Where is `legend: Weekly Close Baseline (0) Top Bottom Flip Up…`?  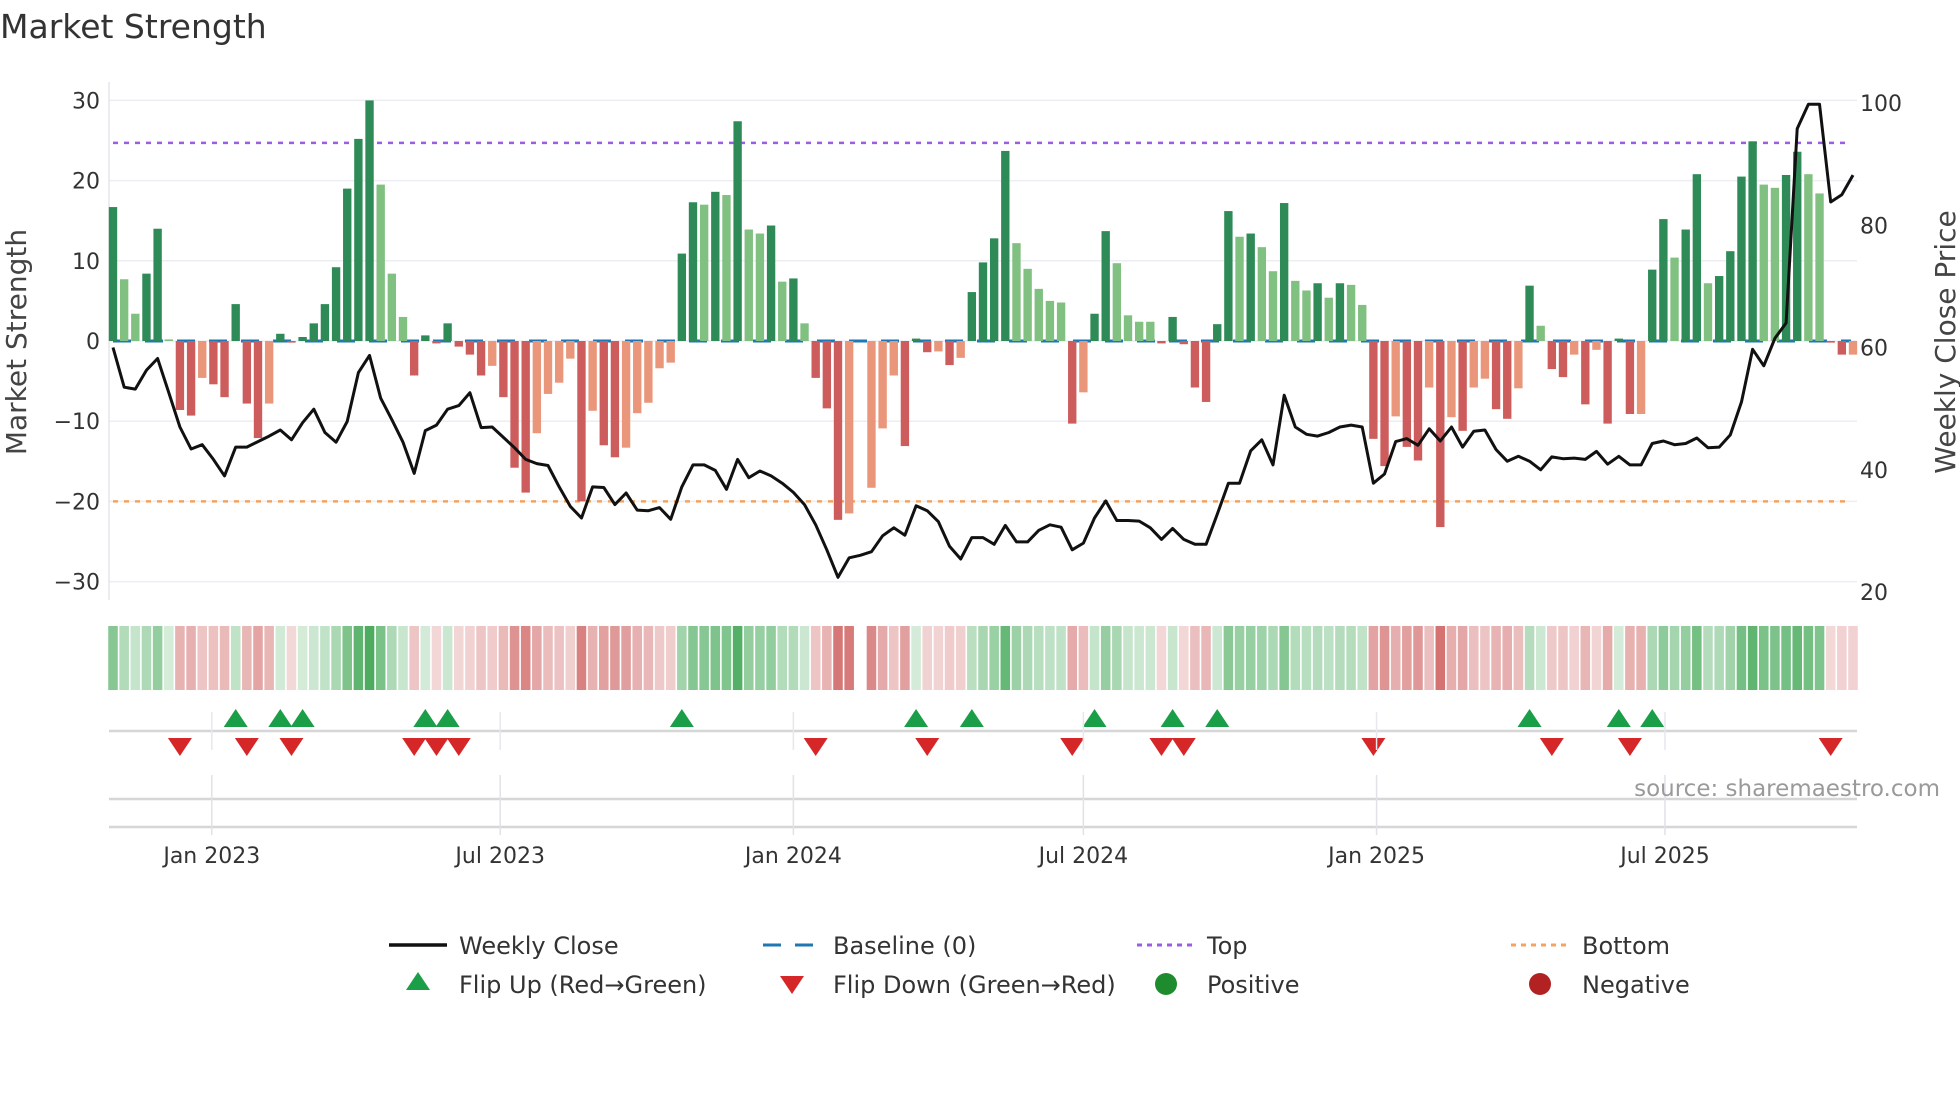 legend: Weekly Close Baseline (0) Top Bottom Flip Up… is located at coordinates (1039, 965).